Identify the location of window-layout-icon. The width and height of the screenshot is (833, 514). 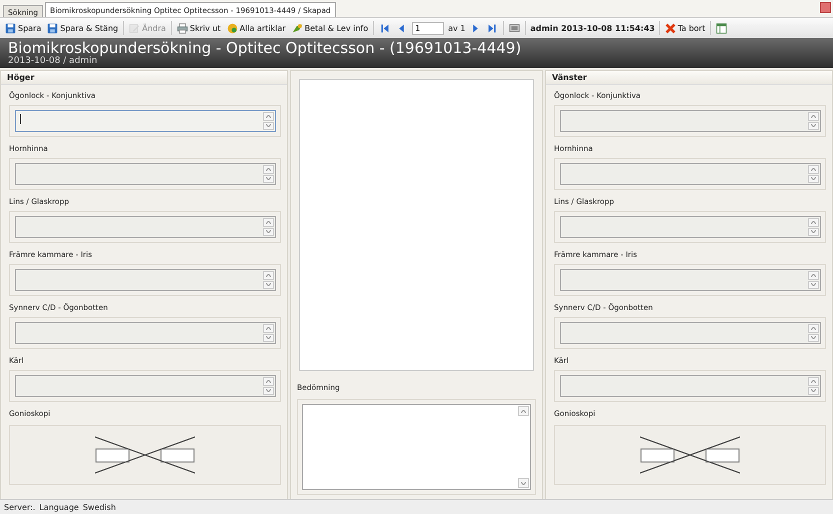
(722, 28).